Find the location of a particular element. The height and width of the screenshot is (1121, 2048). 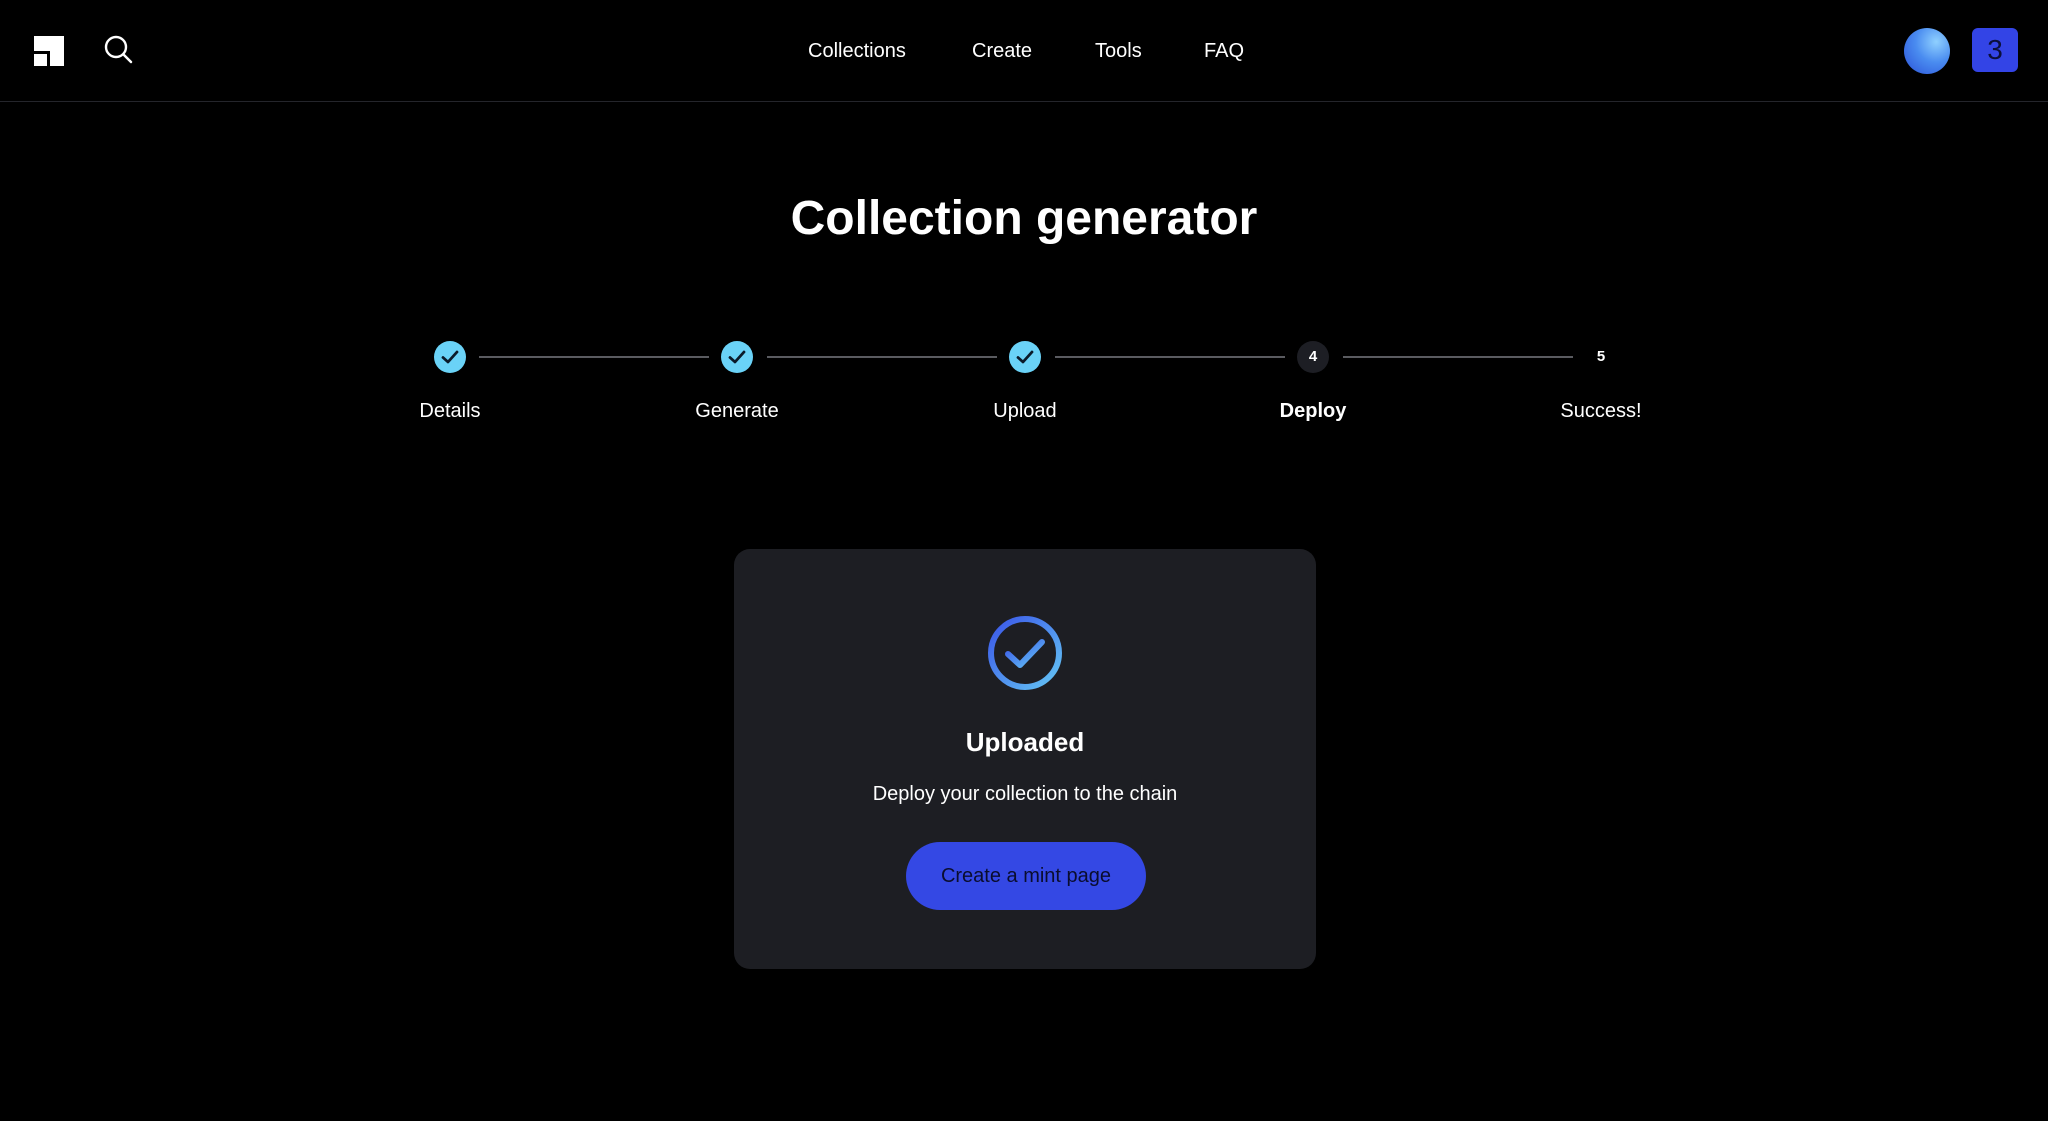

step-label-deploy: Deploy is located at coordinates (1313, 411).